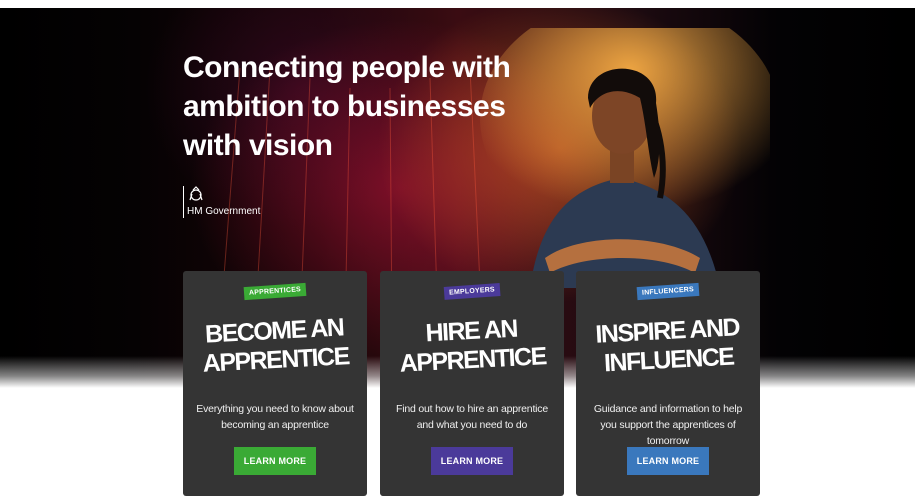 Image resolution: width=915 pixels, height=496 pixels. What do you see at coordinates (221, 202) in the screenshot?
I see `hm-government-logo: HM Government` at bounding box center [221, 202].